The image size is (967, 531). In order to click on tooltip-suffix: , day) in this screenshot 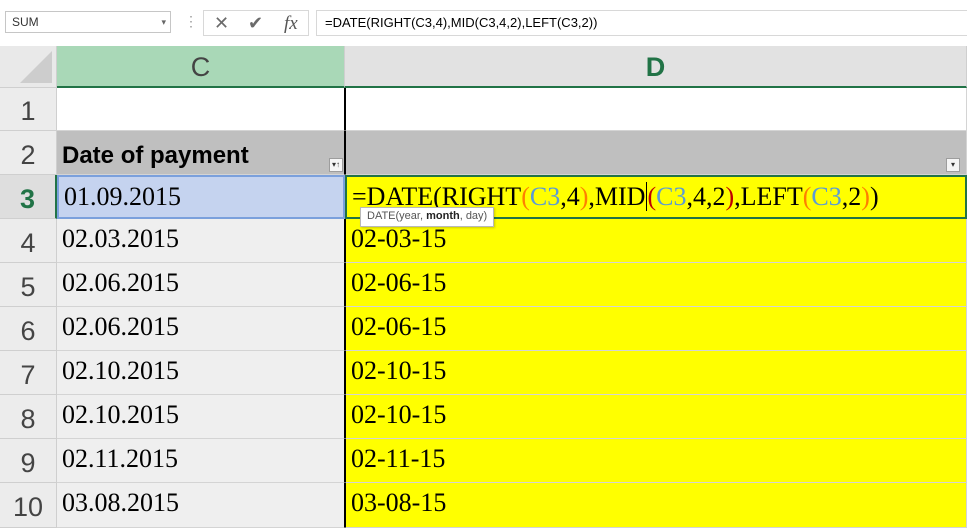, I will do `click(473, 216)`.